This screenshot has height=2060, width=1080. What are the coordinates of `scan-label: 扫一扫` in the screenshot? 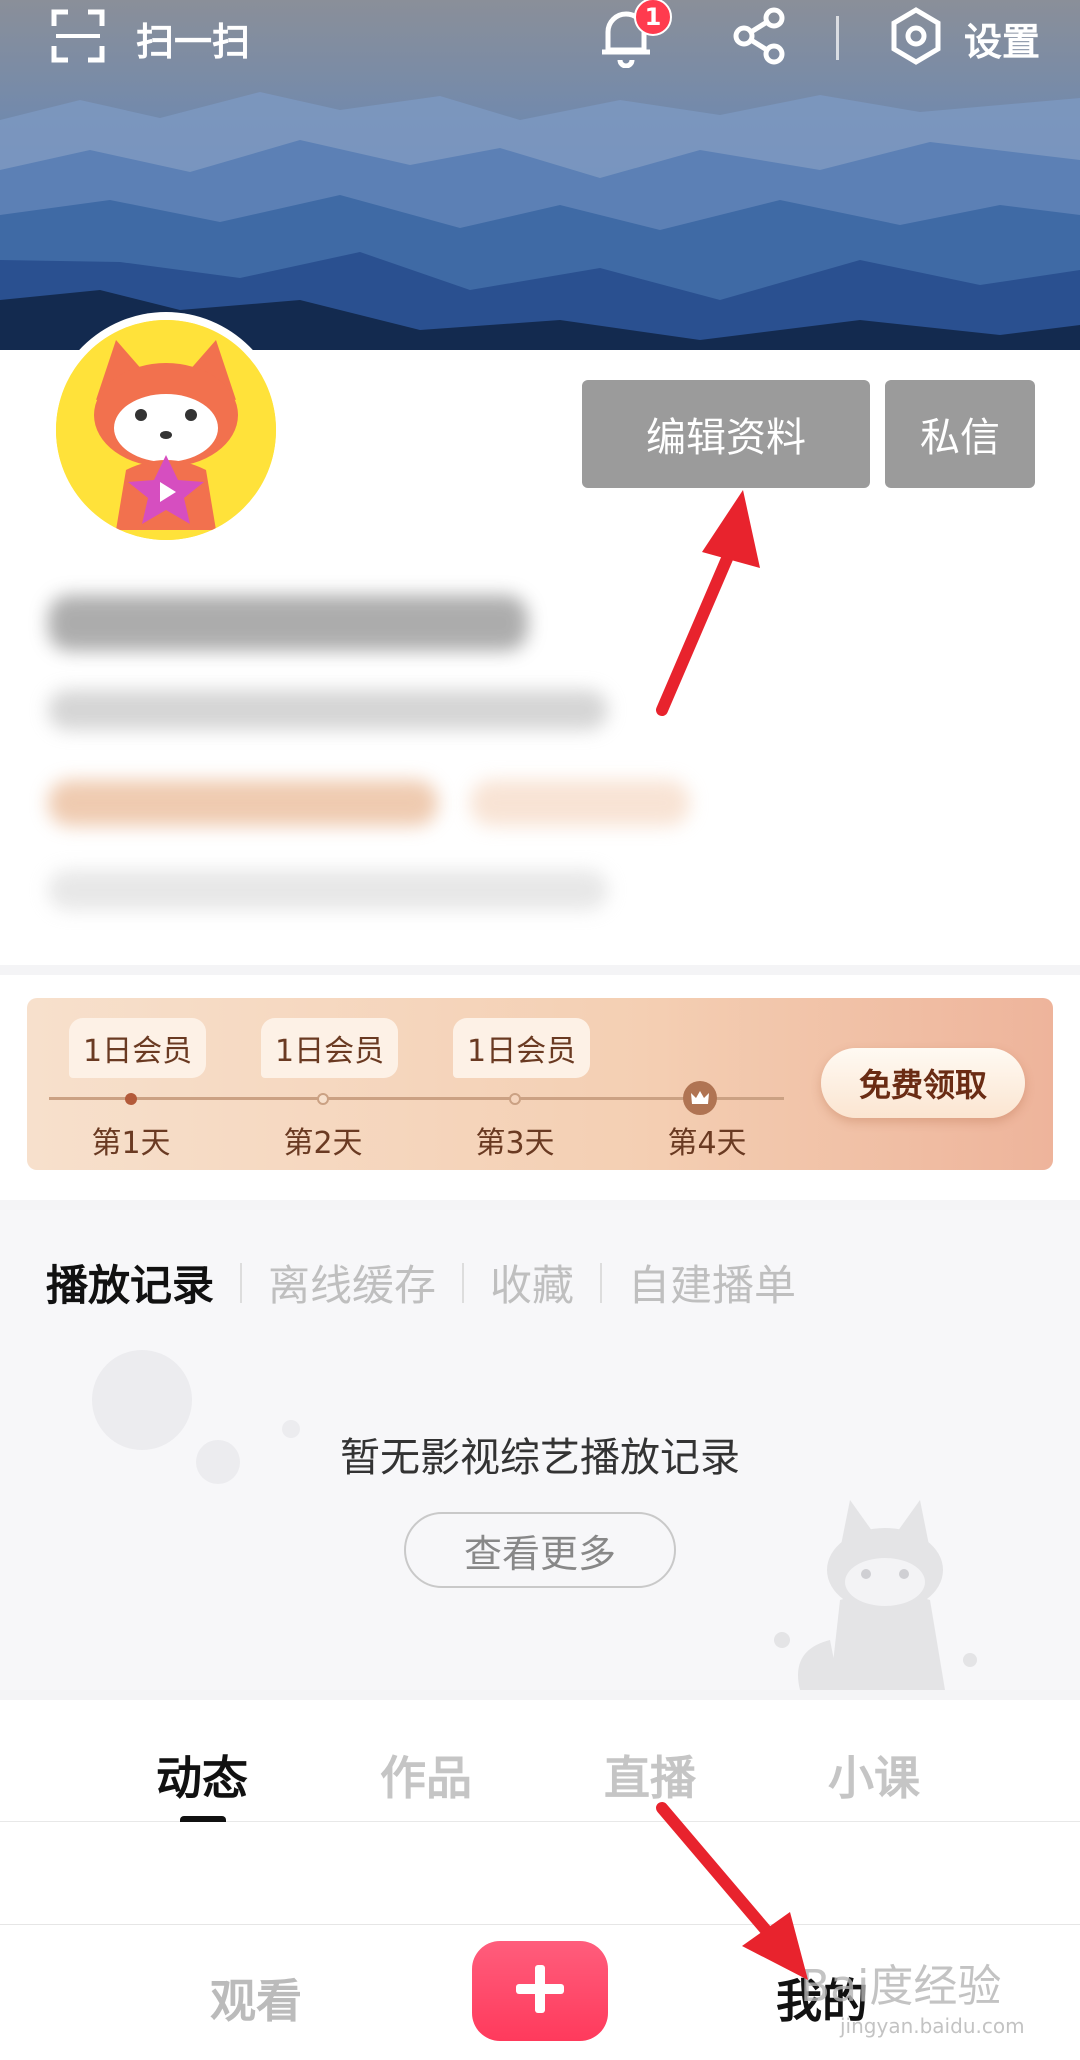 It's located at (193, 41).